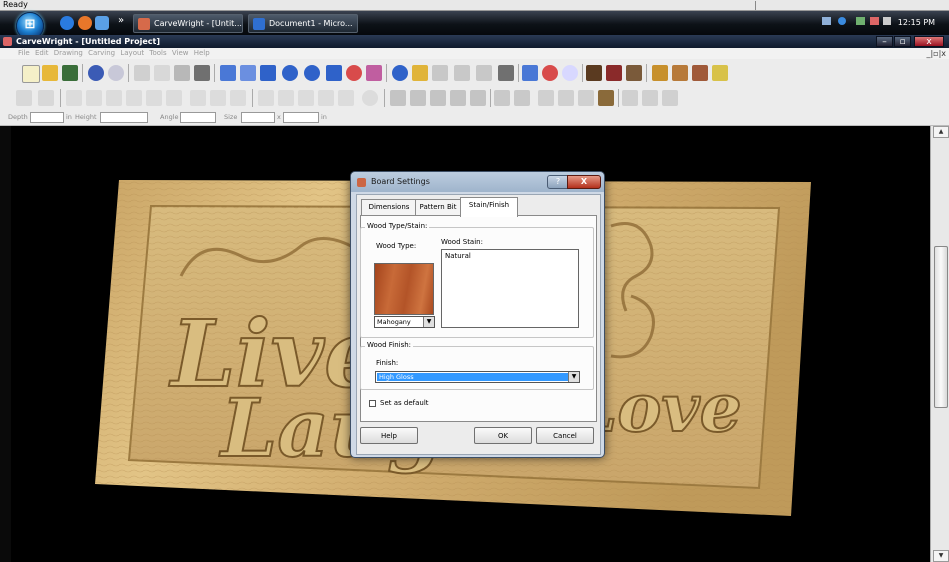  Describe the element at coordinates (530, 73) in the screenshot. I see `zoom-select-icon` at that location.